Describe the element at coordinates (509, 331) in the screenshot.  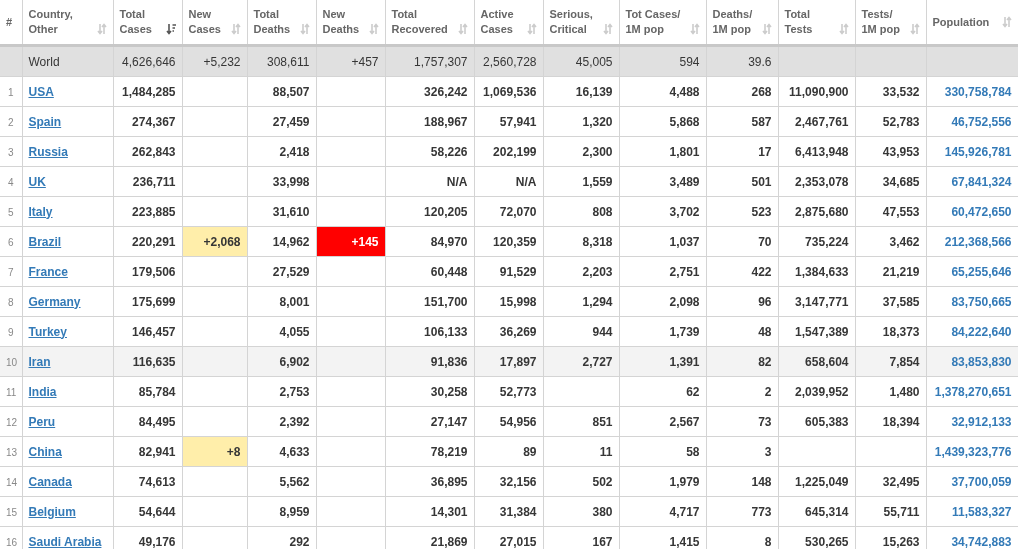
I see `table-row: 9 Turkey 146,457 4,055 106,133 36,269 944 1,739 48 1,547,389 18,373 84,222,640` at that location.